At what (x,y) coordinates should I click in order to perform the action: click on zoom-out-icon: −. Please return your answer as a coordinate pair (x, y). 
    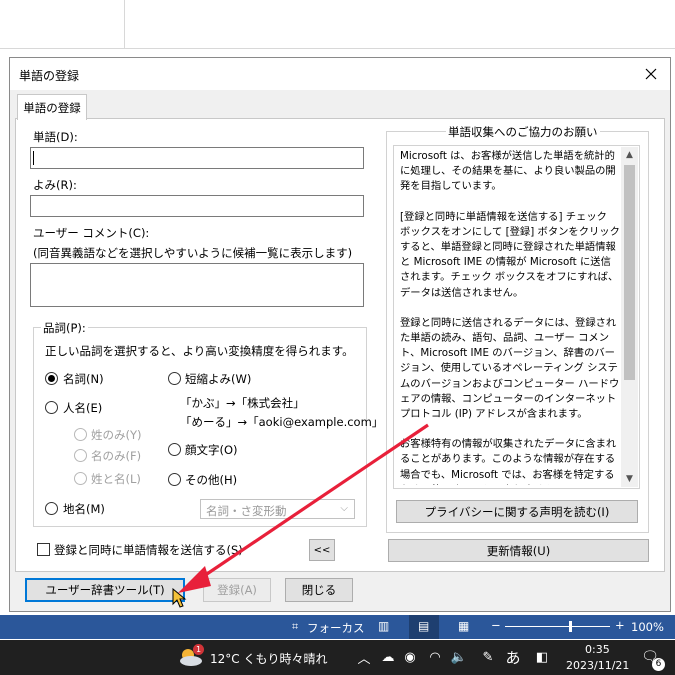
    Looking at the image, I should click on (496, 625).